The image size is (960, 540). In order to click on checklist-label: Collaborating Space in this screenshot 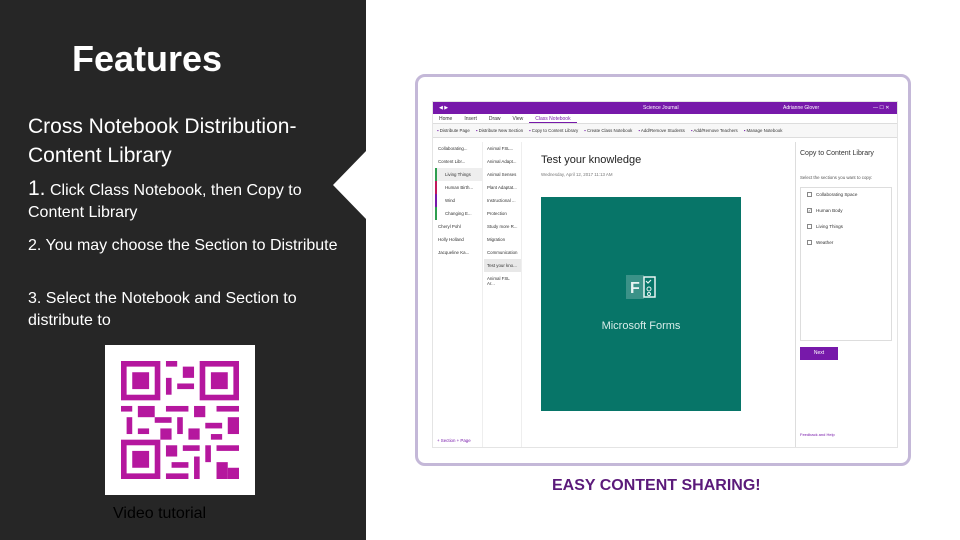, I will do `click(837, 194)`.